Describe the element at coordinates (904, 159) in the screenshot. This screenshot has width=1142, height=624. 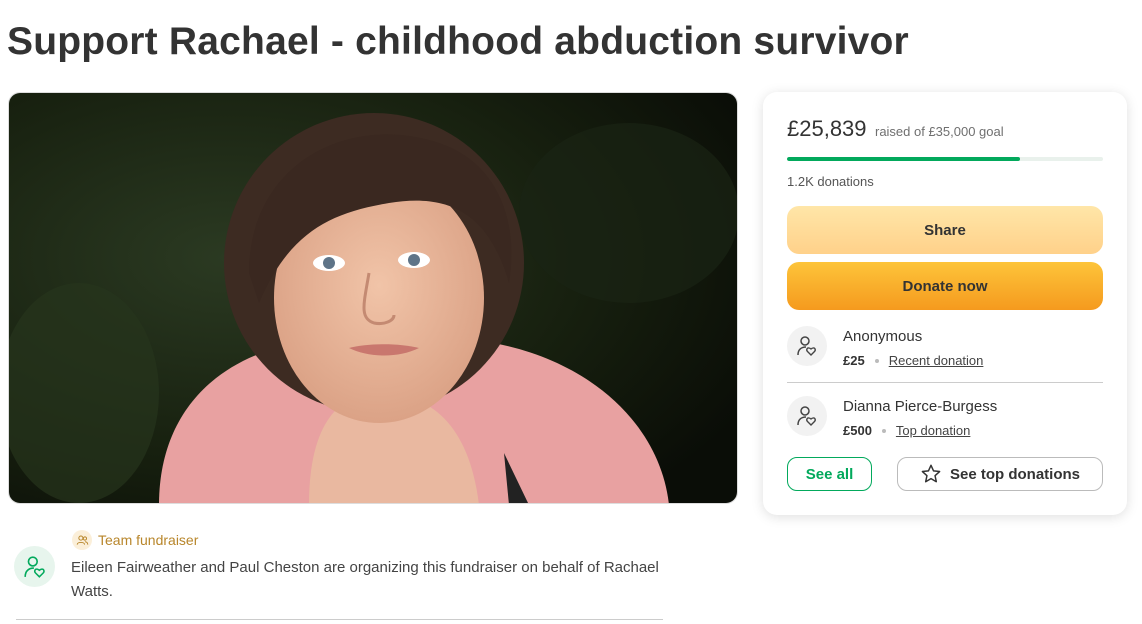
I see `progress-fill` at that location.